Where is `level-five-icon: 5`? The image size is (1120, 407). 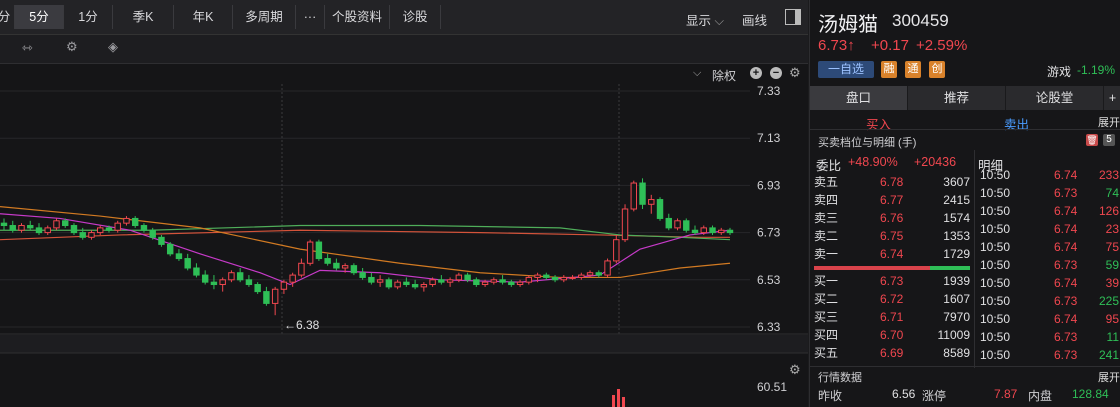 level-five-icon: 5 is located at coordinates (1109, 140).